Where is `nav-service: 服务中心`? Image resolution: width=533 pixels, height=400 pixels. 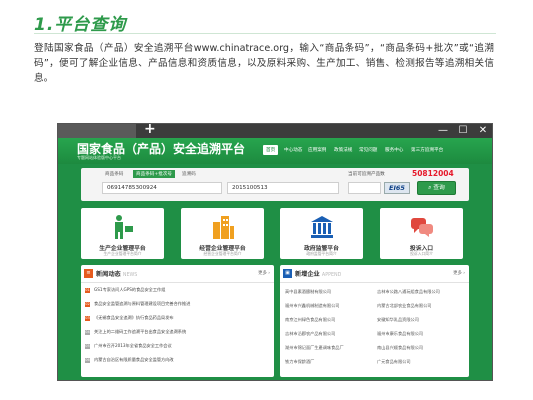
nav-service: 服务中心 is located at coordinates (394, 150).